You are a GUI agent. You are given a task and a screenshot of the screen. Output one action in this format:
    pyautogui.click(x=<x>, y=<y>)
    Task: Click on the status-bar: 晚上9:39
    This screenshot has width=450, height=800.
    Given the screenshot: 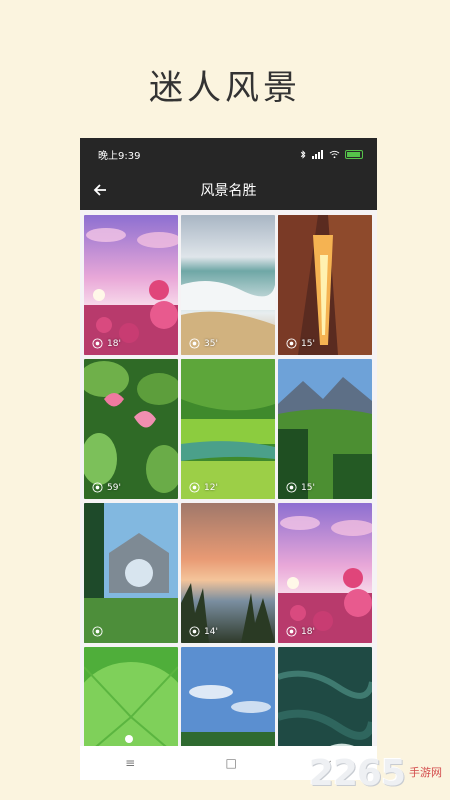 What is the action you would take?
    pyautogui.click(x=228, y=154)
    